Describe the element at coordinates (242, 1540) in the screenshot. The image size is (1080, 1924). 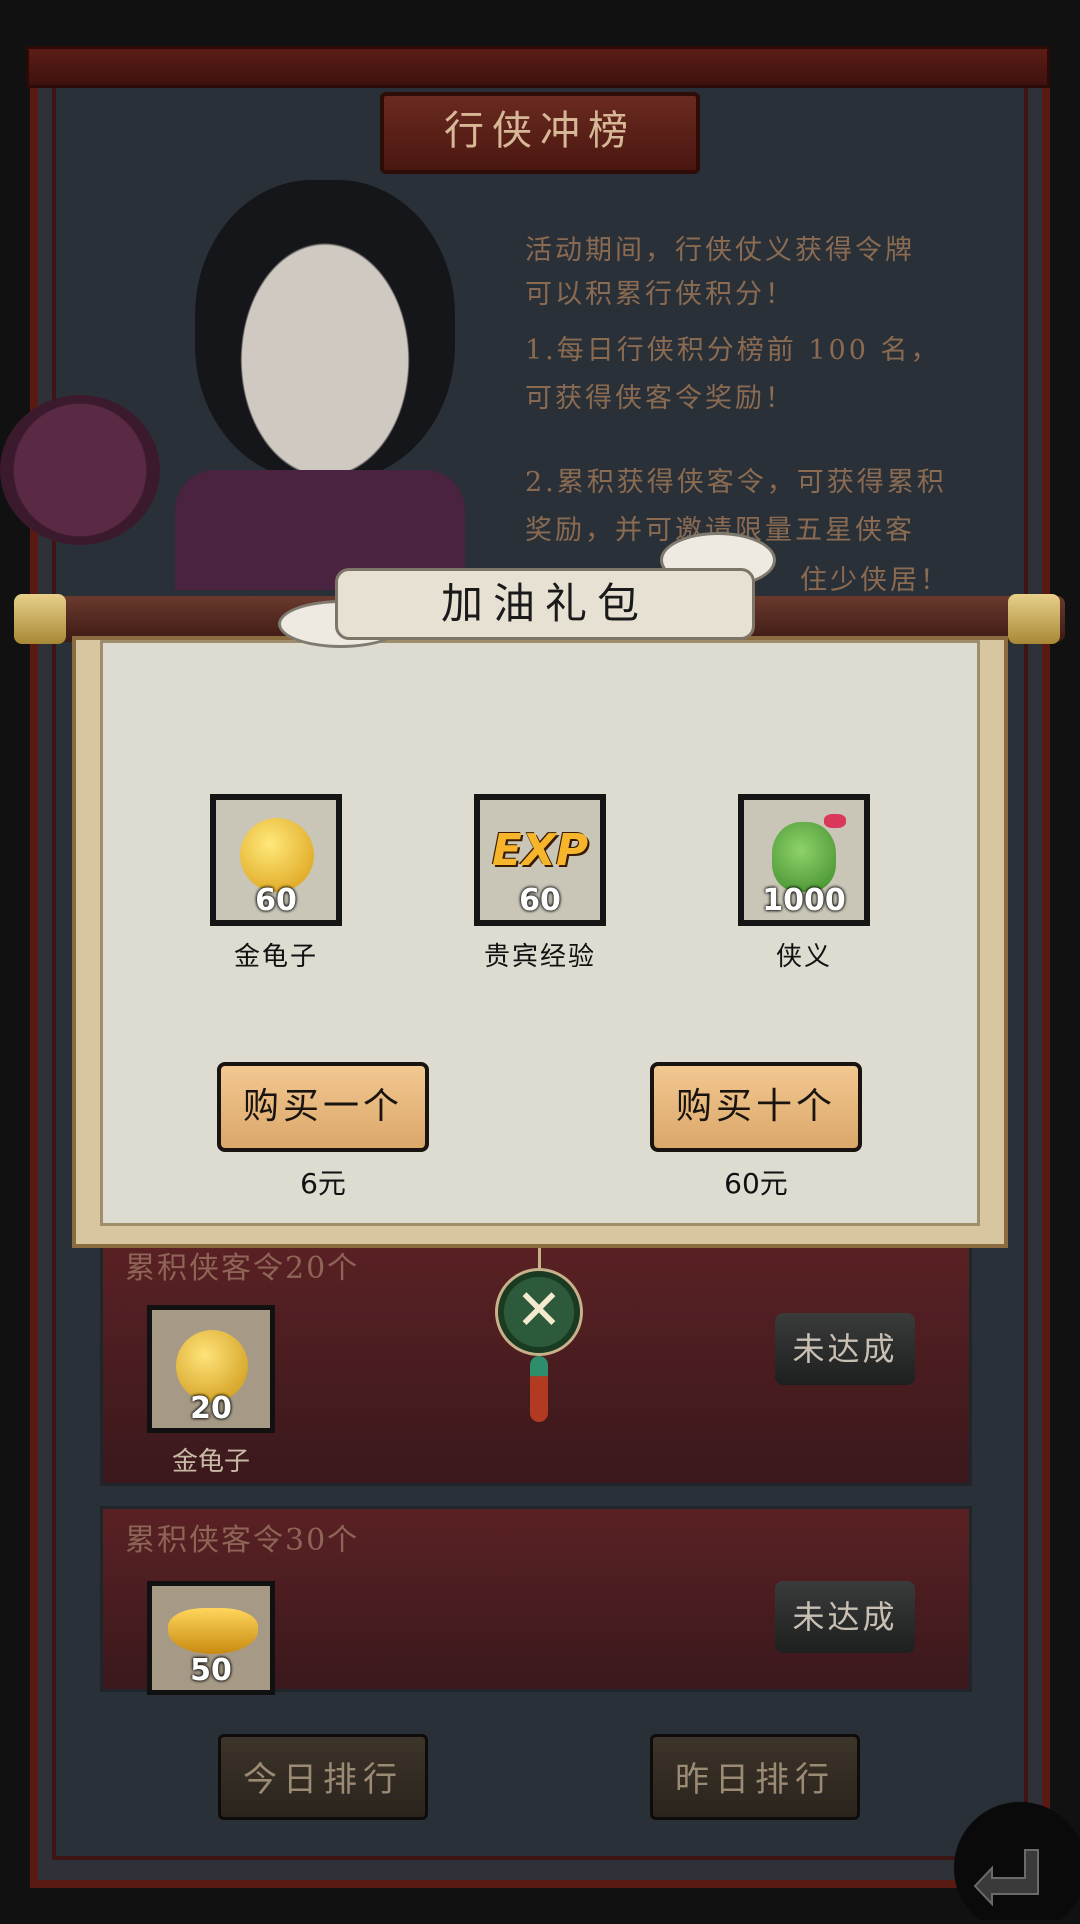
I see `milestone-label: 累积侠客令30个` at that location.